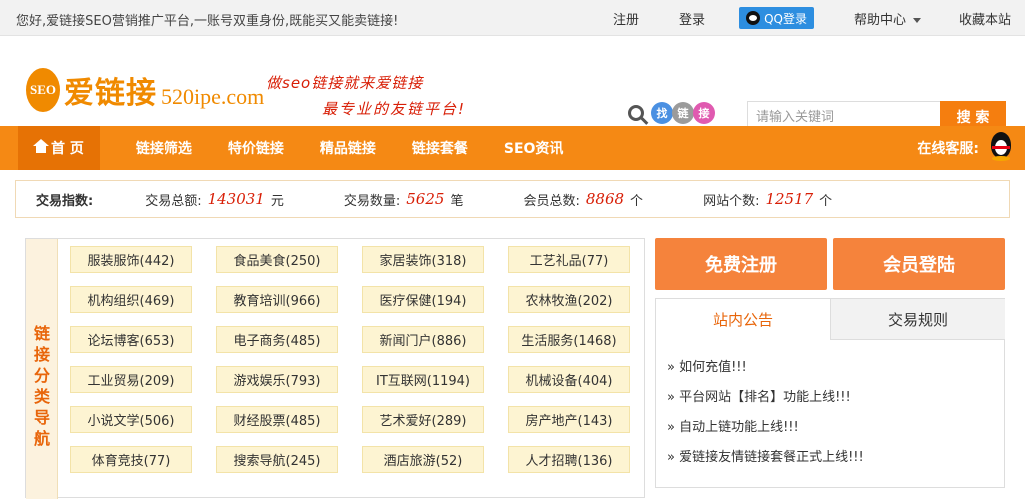 The width and height of the screenshot is (1025, 499). What do you see at coordinates (789, 199) in the screenshot?
I see `stat-value: 12517` at bounding box center [789, 199].